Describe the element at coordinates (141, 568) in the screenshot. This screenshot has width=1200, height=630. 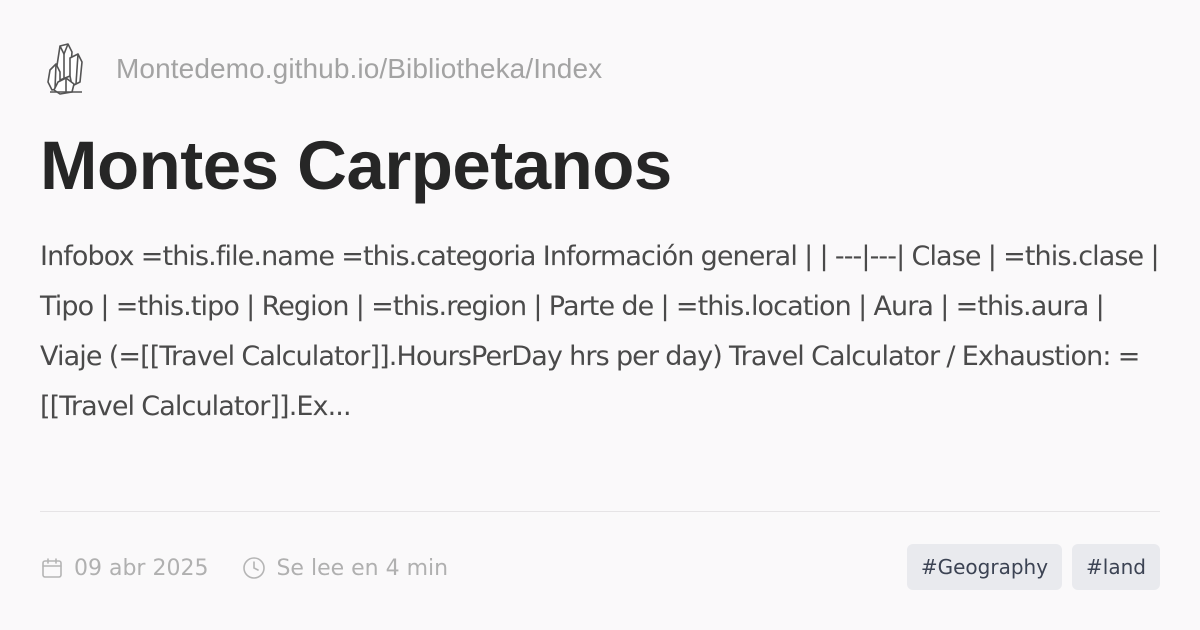
I see `post-date: 09 abr 2025` at that location.